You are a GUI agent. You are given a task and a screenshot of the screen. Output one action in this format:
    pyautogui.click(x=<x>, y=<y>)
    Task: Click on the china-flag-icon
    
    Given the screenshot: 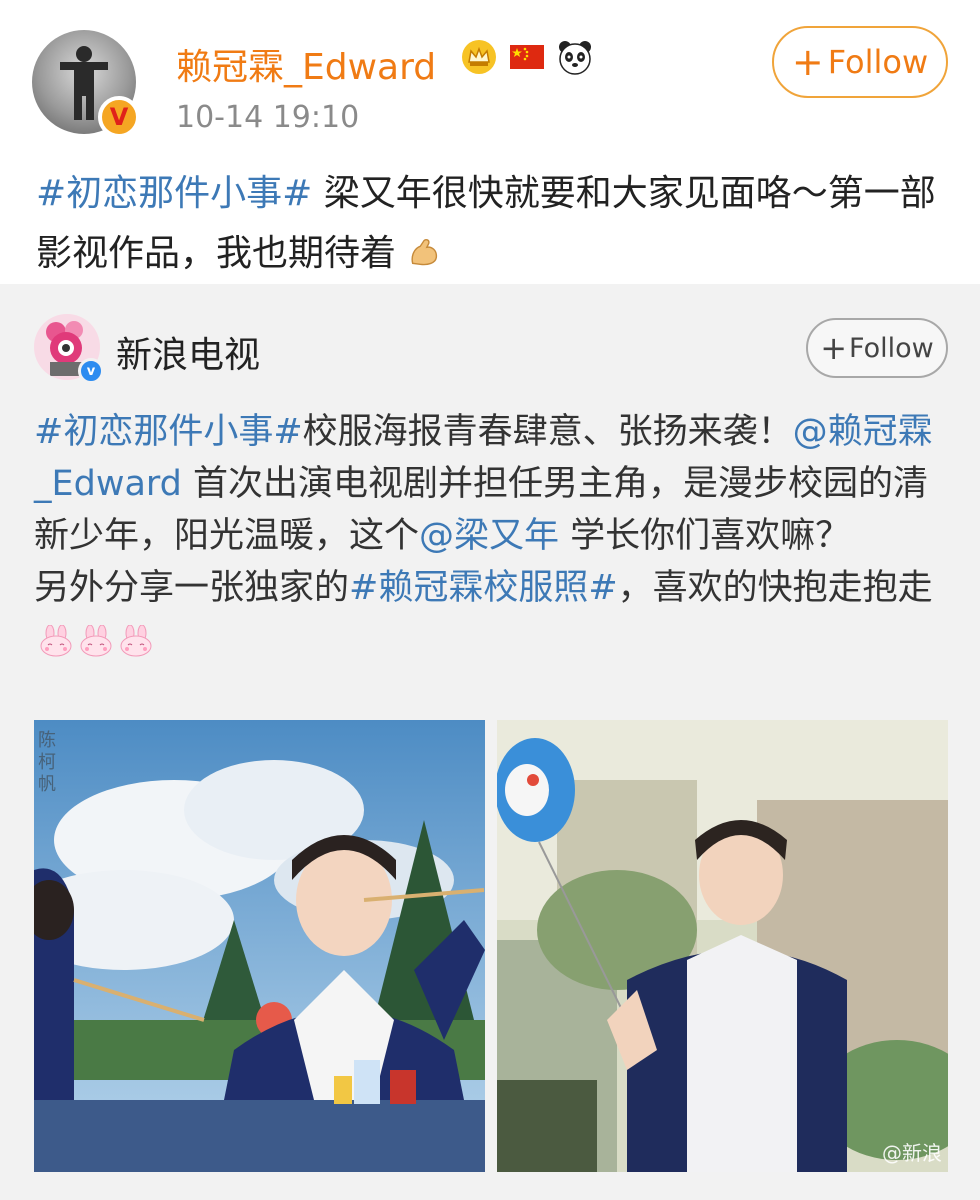 What is the action you would take?
    pyautogui.click(x=527, y=57)
    